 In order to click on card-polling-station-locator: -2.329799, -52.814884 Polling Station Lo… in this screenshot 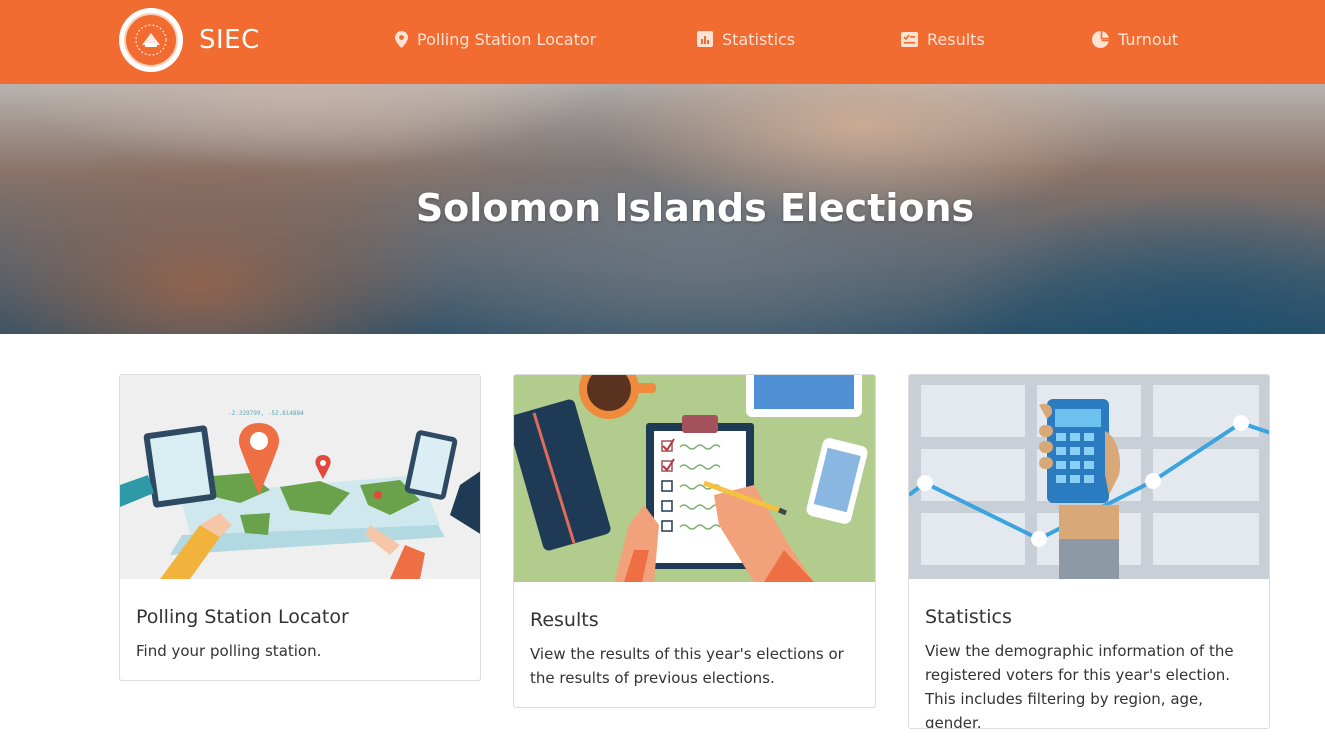, I will do `click(300, 527)`.